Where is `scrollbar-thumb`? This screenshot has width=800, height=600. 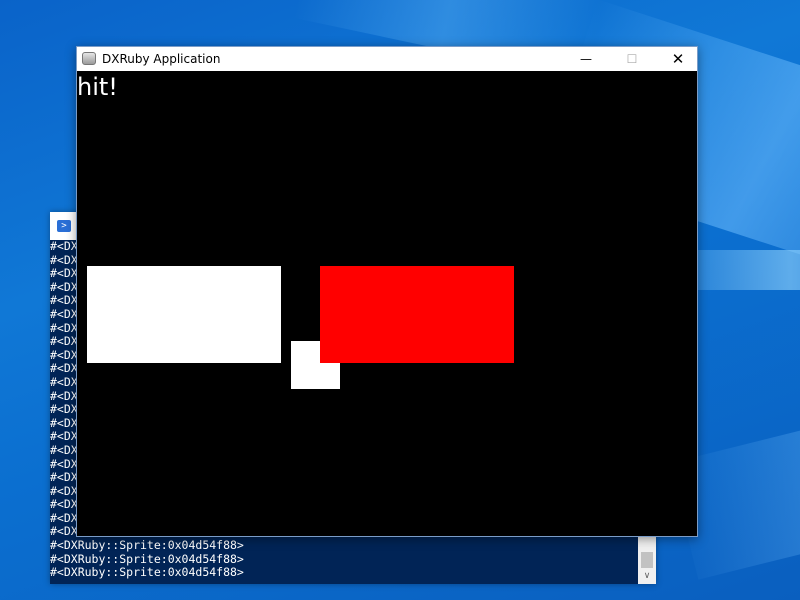
scrollbar-thumb is located at coordinates (647, 560).